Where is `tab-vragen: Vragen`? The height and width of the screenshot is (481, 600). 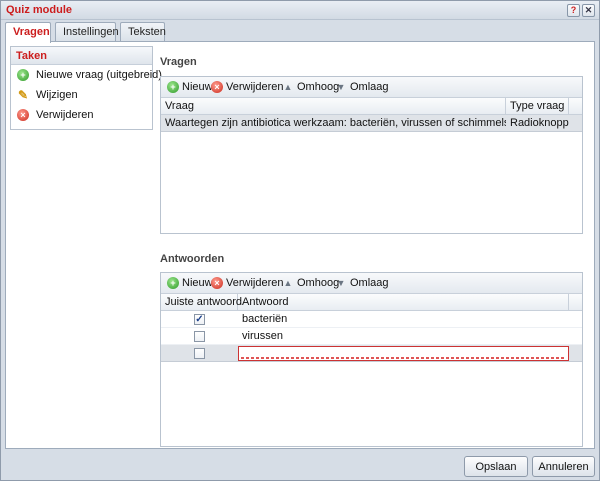 tab-vragen: Vragen is located at coordinates (28, 32).